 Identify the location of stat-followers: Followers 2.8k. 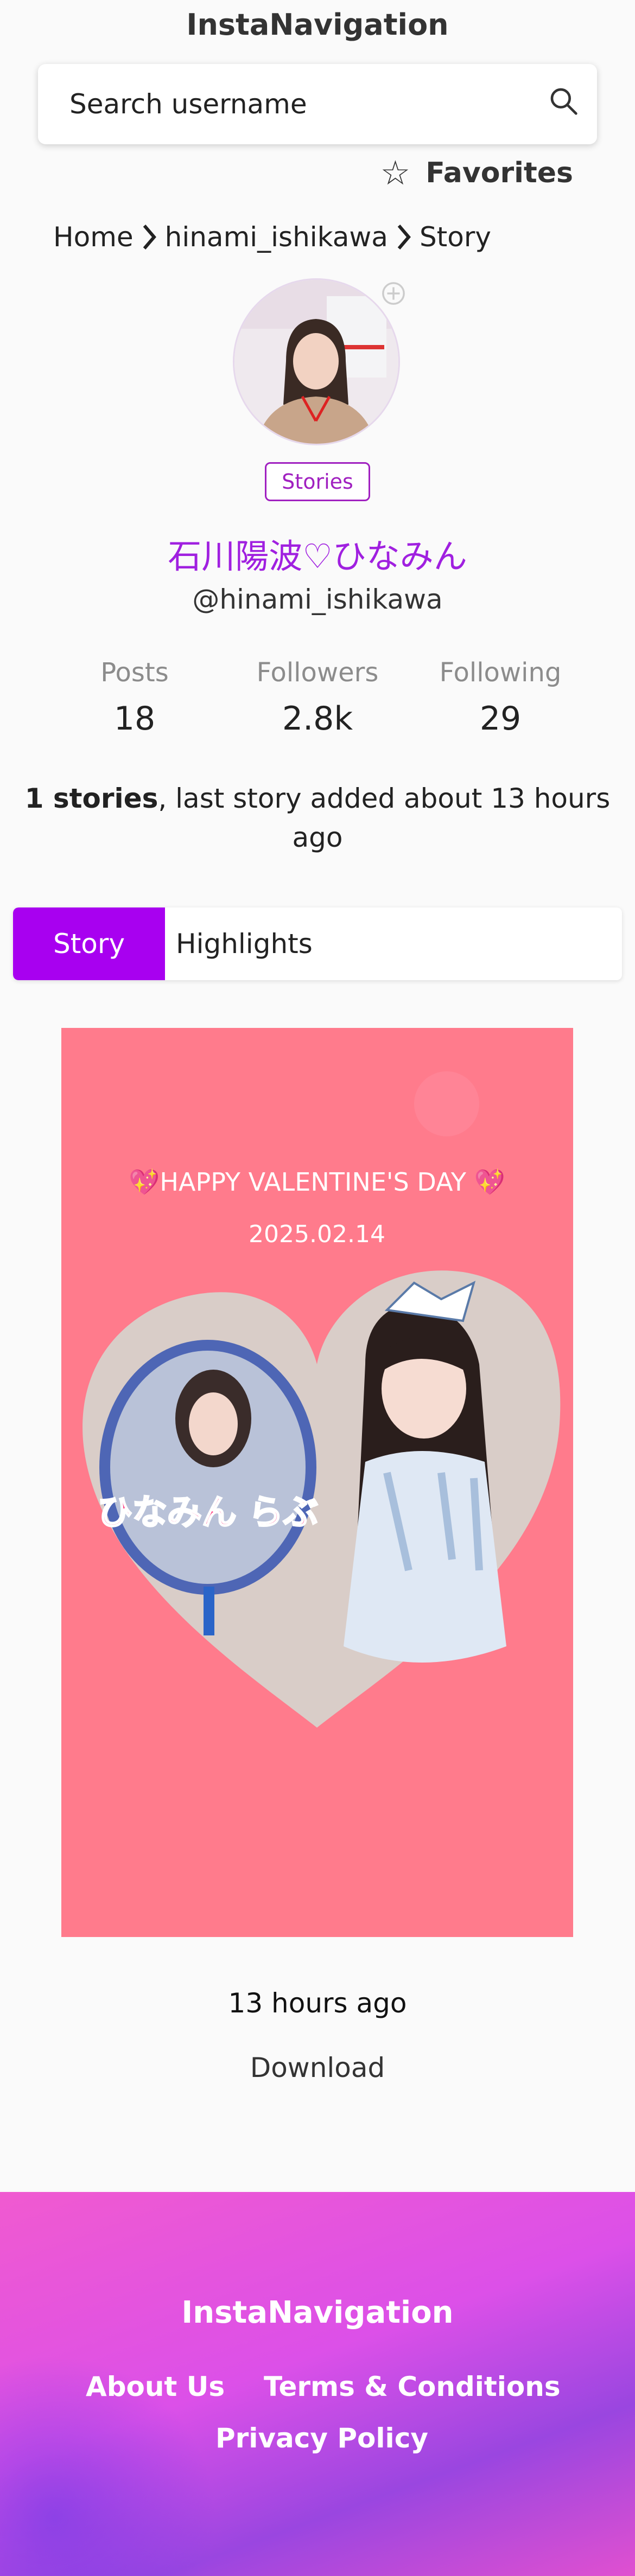
(317, 697).